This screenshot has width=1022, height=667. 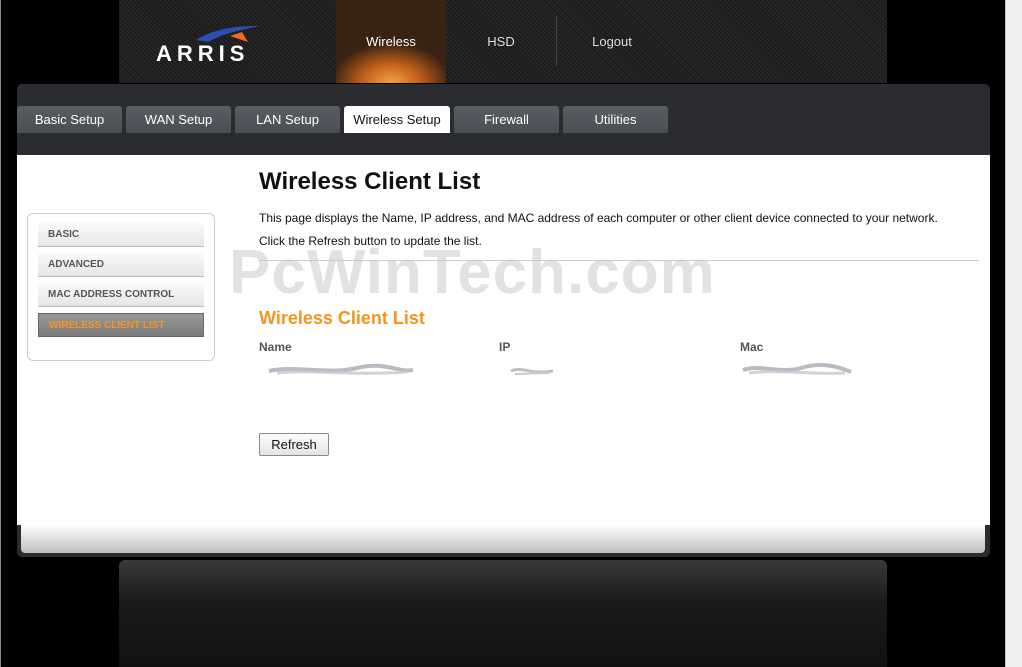 I want to click on bottom-band, so click(x=503, y=613).